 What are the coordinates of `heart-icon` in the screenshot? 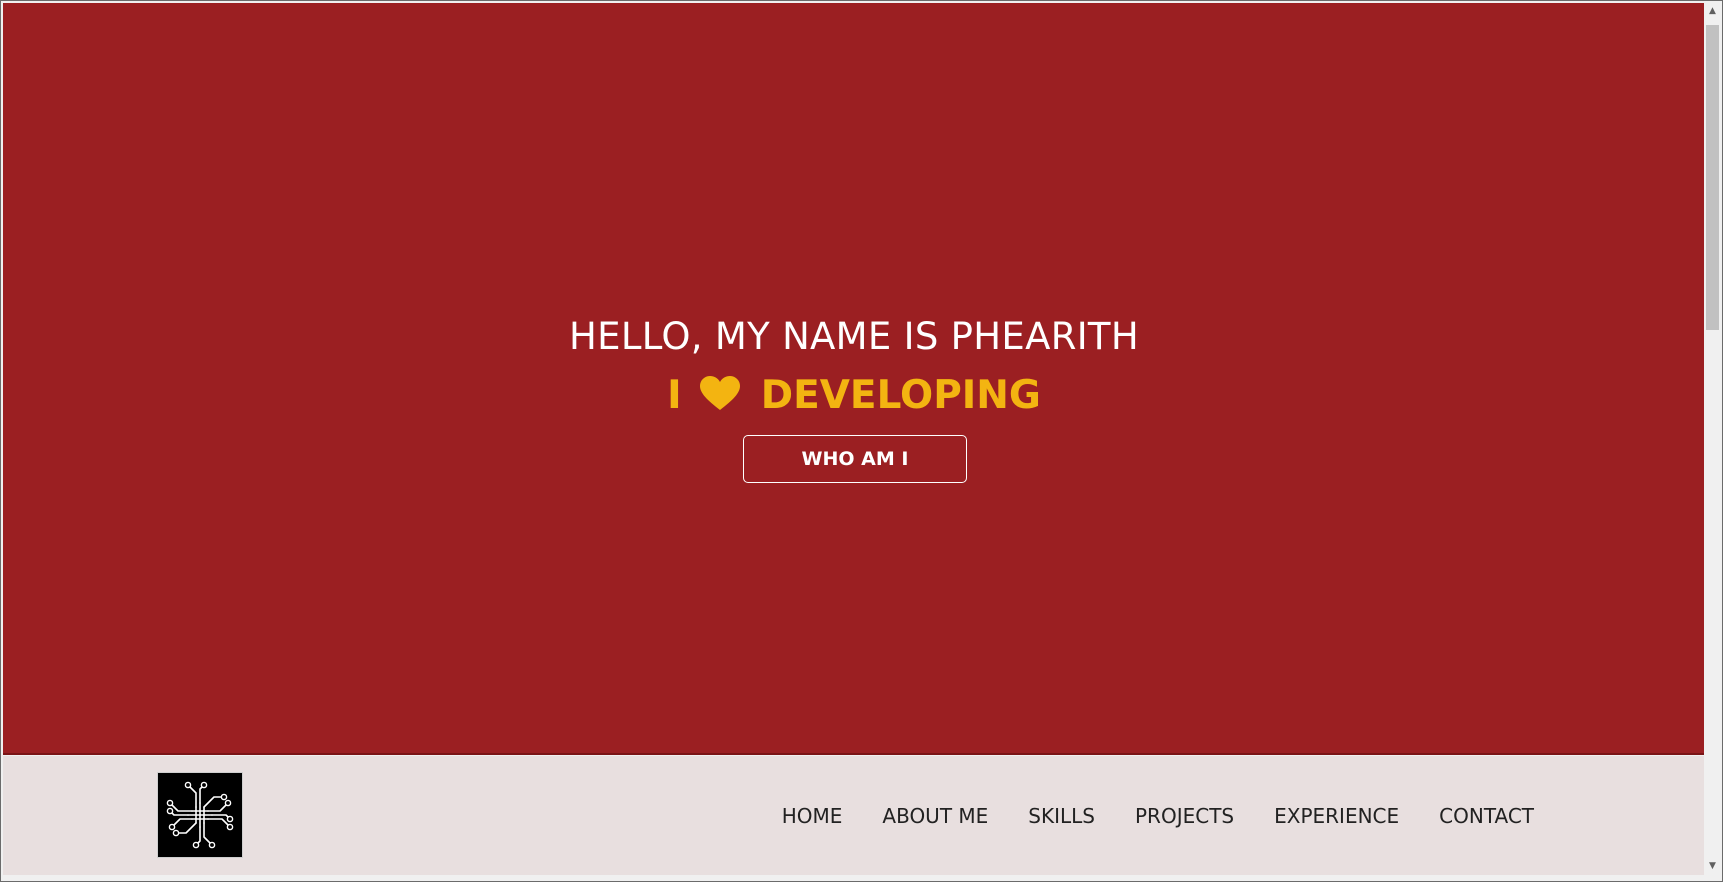 It's located at (720, 399).